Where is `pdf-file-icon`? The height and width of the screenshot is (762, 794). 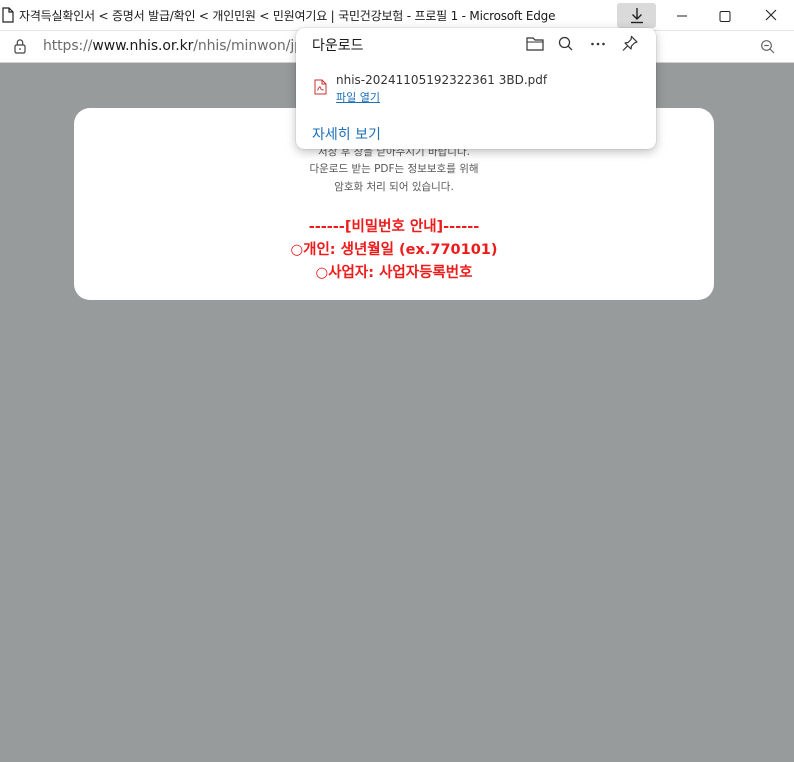
pdf-file-icon is located at coordinates (320, 87).